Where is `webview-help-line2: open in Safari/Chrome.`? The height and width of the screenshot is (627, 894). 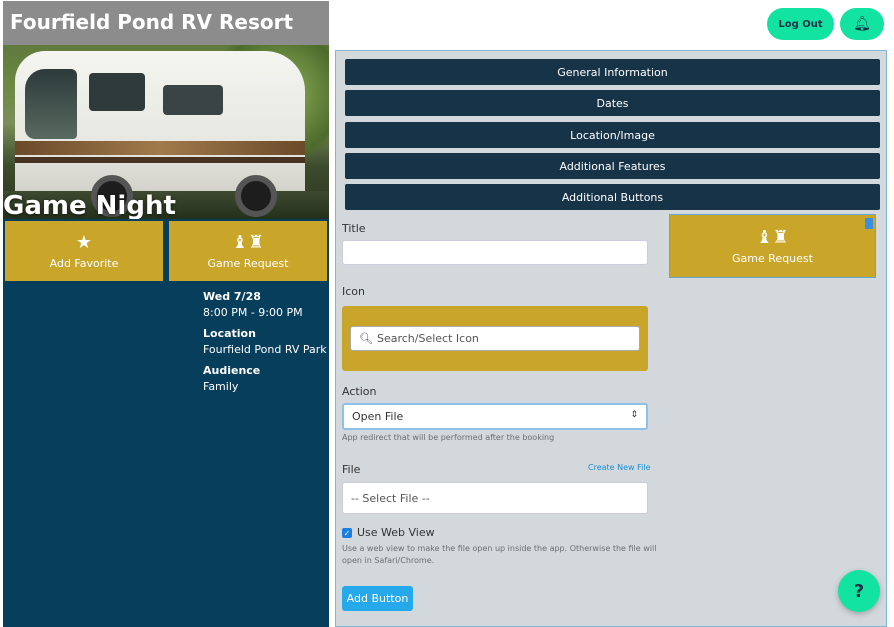 webview-help-line2: open in Safari/Chrome. is located at coordinates (388, 560).